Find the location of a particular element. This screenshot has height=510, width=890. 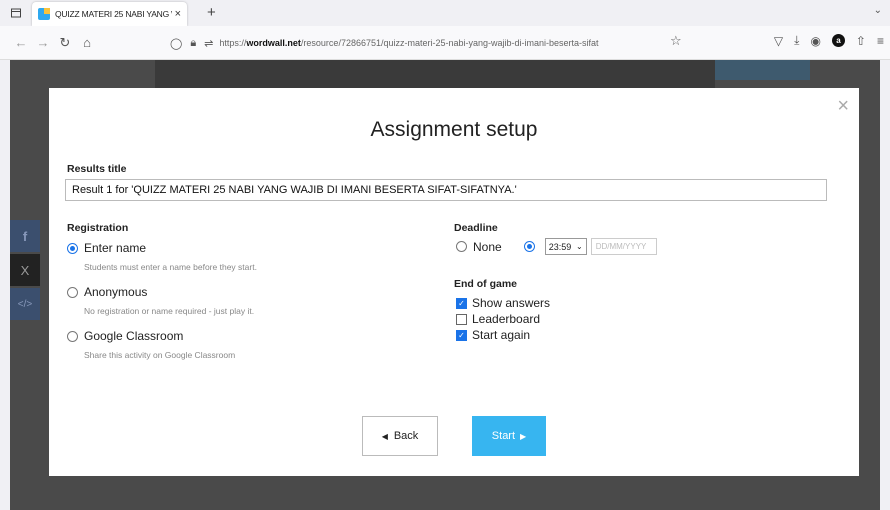

deadline-label: Deadline is located at coordinates (476, 228).